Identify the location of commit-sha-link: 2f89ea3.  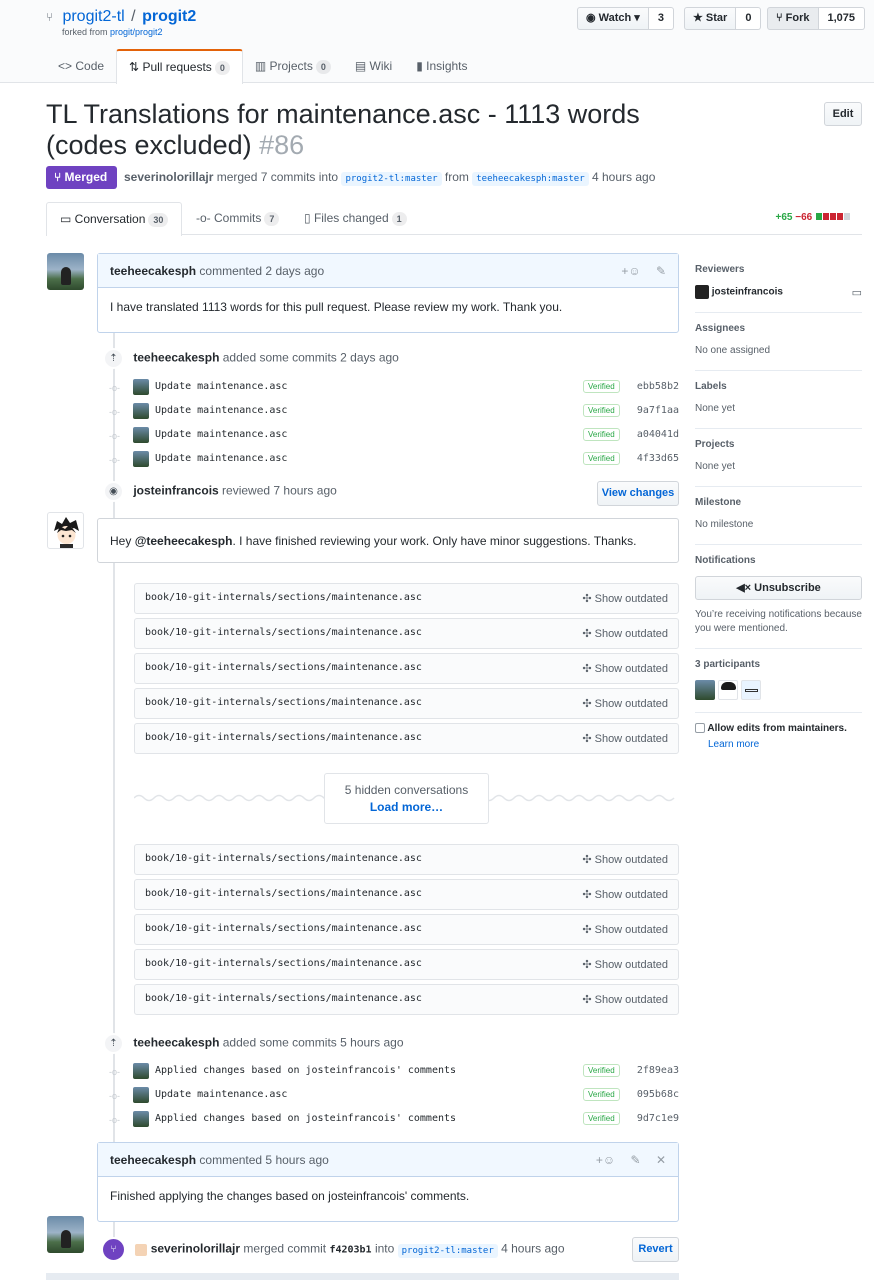
(658, 1070).